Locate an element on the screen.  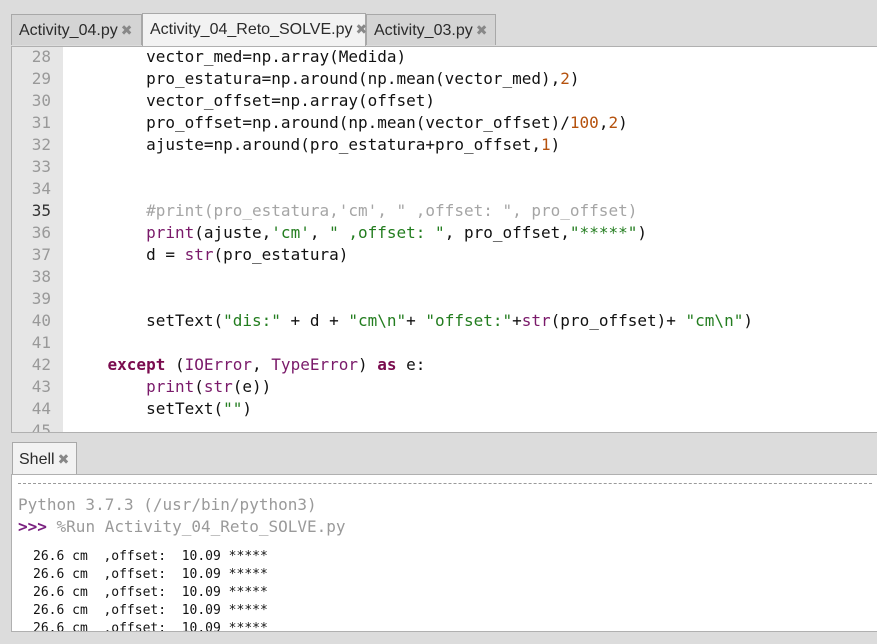
shell-command-line: >>> %Run Activity_04_Reto_SOLVE.py is located at coordinates (182, 526).